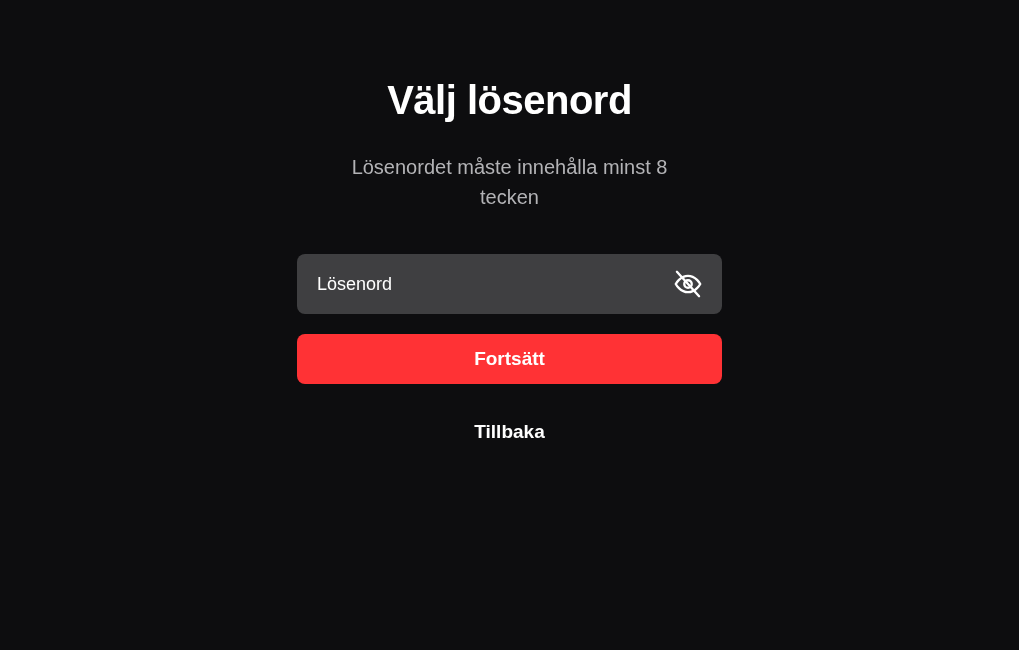 This screenshot has height=650, width=1019. I want to click on password-hint: Lösenordet måste innehålla minst 8 tecken, so click(509, 182).